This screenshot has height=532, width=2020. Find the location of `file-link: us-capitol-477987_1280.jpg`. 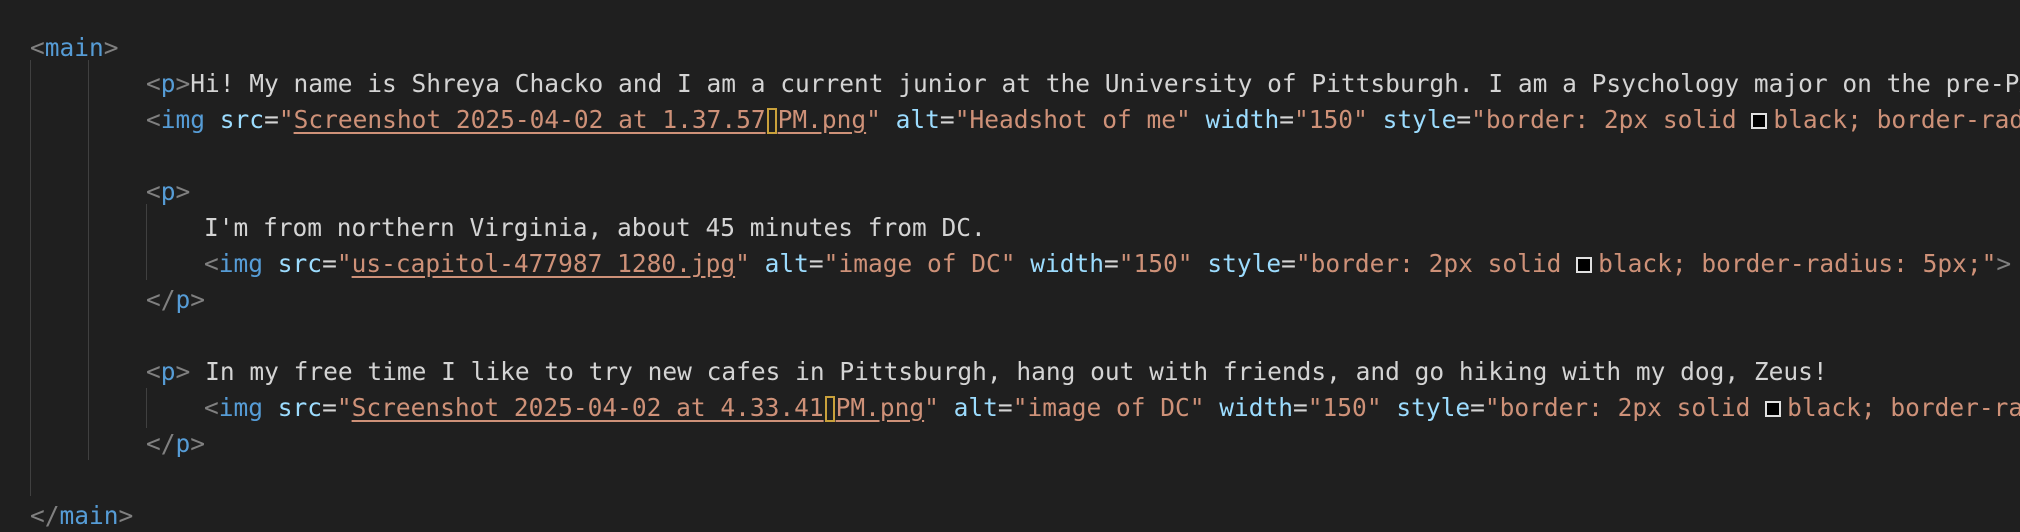

file-link: us-capitol-477987_1280.jpg is located at coordinates (544, 263).